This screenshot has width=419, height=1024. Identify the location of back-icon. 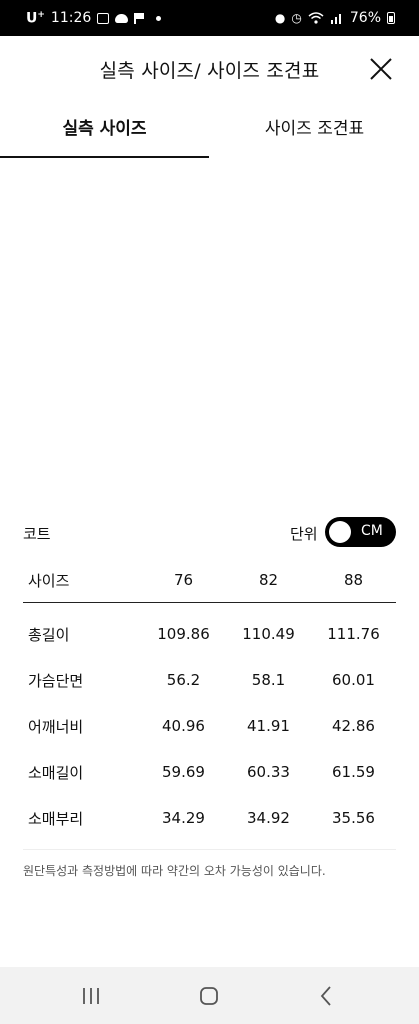
(327, 996).